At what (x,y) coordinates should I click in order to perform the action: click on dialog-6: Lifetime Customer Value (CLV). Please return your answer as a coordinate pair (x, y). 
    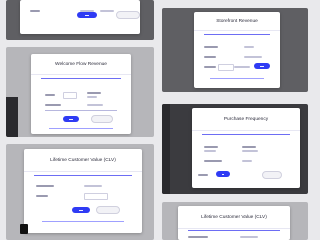
    Looking at the image, I should click on (234, 223).